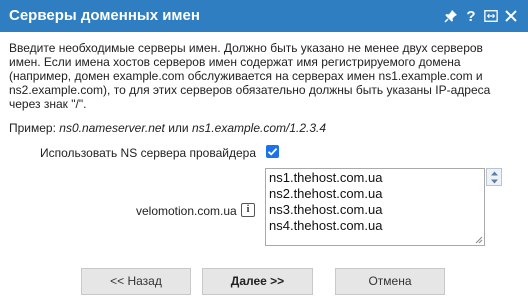 The height and width of the screenshot is (302, 528). Describe the element at coordinates (248, 210) in the screenshot. I see `info-icon: i` at that location.